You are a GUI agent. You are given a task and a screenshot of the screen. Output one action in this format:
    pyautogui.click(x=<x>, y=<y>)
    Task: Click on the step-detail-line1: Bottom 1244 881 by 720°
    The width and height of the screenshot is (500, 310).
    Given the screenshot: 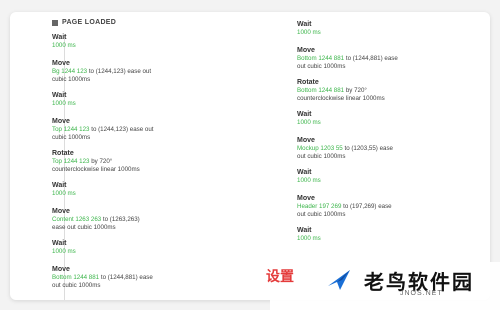 What is the action you would take?
    pyautogui.click(x=341, y=91)
    